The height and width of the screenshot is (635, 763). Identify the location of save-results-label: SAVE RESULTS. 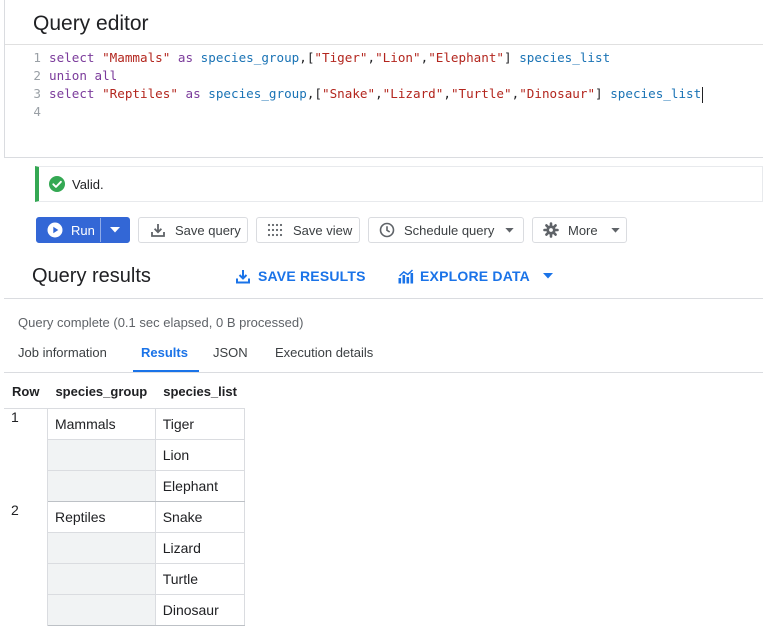
(312, 276).